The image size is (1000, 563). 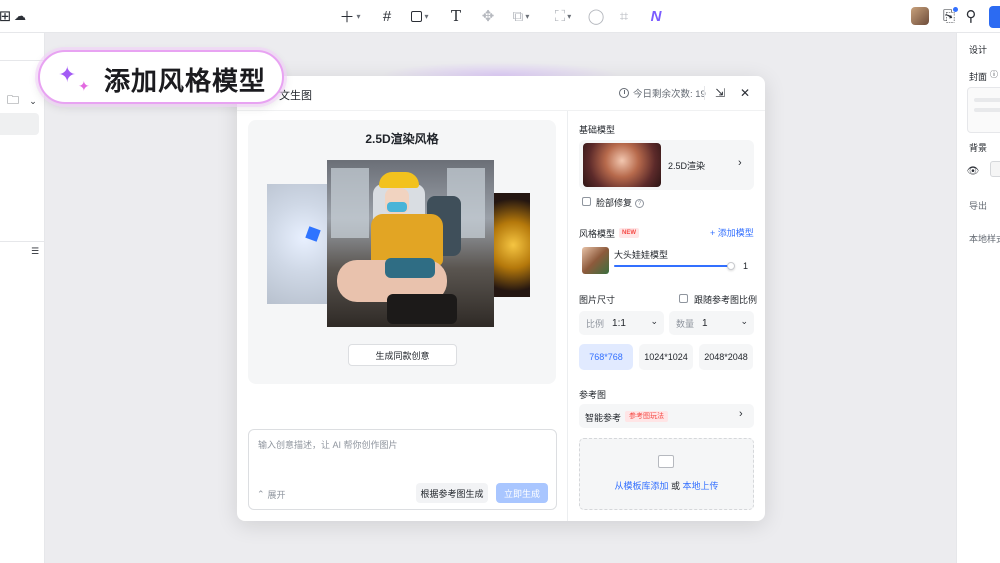 I want to click on group-icon: ⧉ ▾, so click(x=521, y=16).